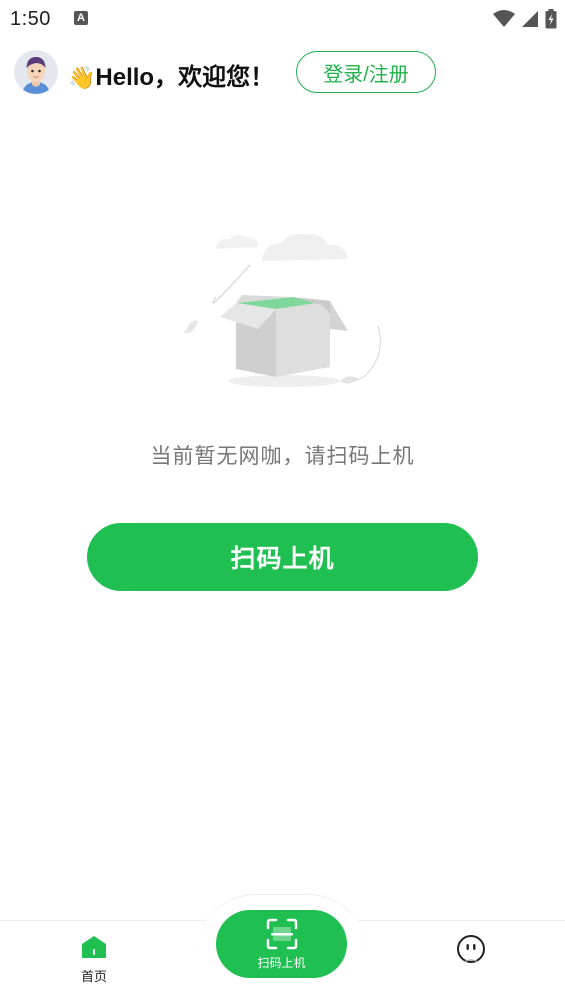  Describe the element at coordinates (282, 456) in the screenshot. I see `empty-state-message: 当前暂无网咖，请扫码上机` at that location.